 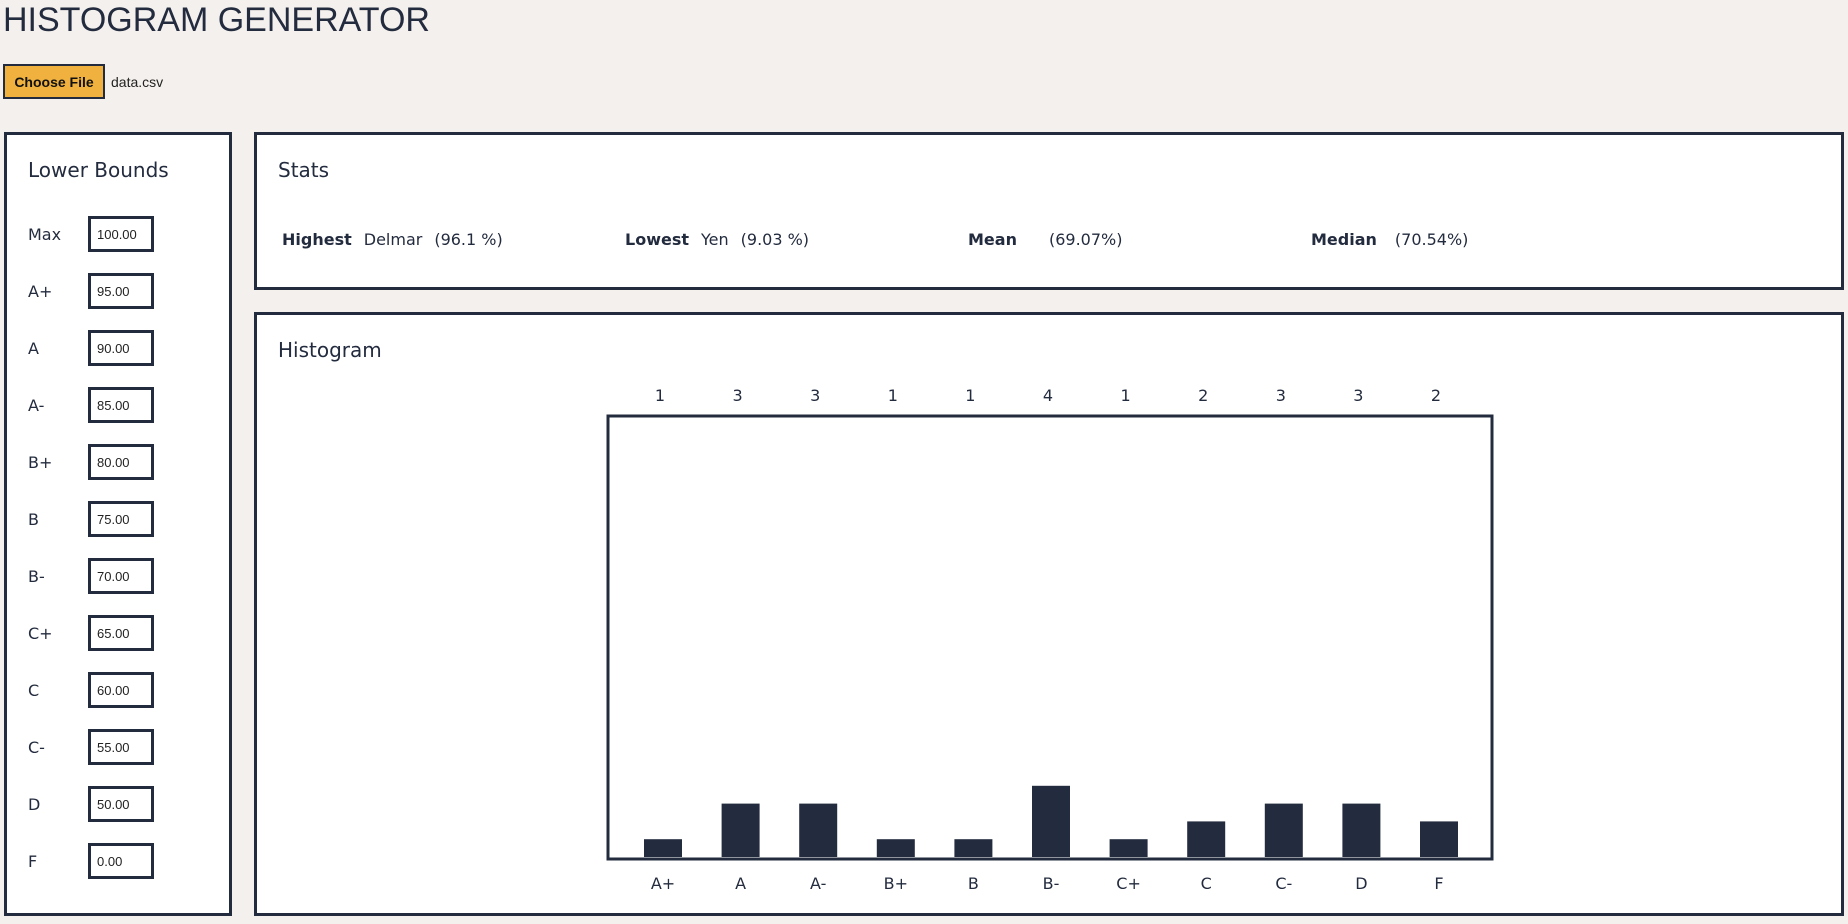 What do you see at coordinates (818, 883) in the screenshot?
I see `category-label: A-` at bounding box center [818, 883].